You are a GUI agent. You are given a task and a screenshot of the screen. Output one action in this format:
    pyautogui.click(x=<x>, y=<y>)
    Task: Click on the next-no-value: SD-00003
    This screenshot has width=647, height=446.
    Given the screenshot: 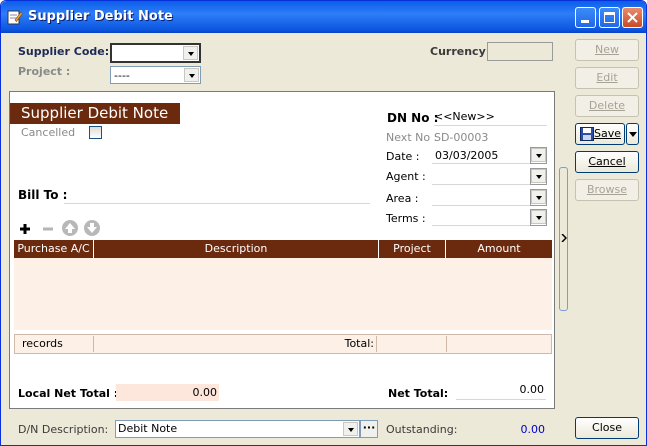 What is the action you would take?
    pyautogui.click(x=461, y=137)
    